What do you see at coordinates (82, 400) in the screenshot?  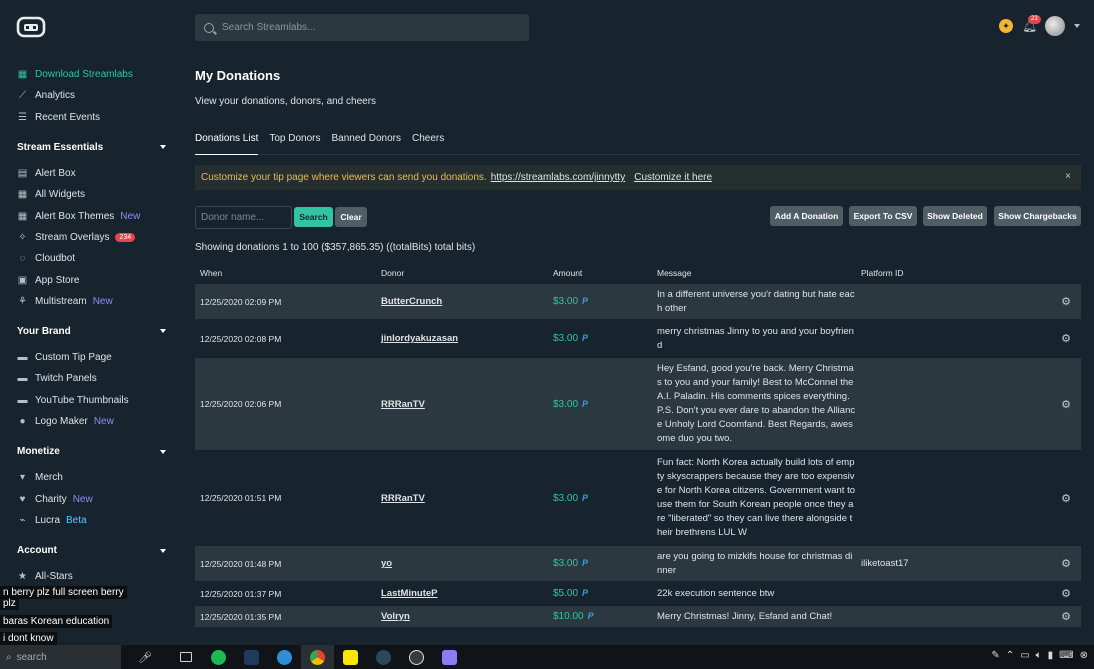 I see `sidebar-item-label: YouTube Thumbnails` at bounding box center [82, 400].